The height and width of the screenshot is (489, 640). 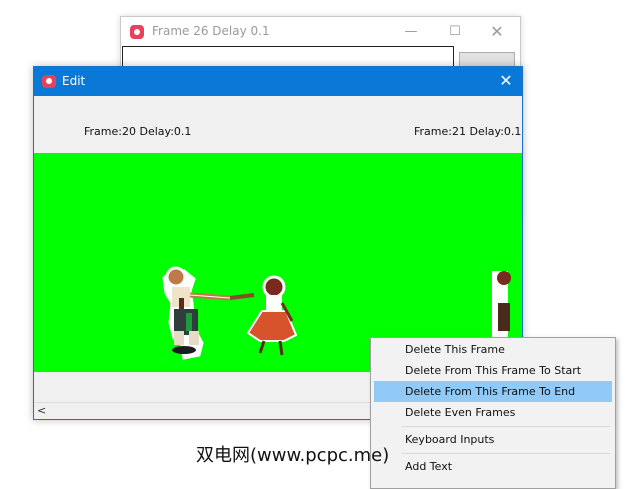 I want to click on menu-item-delete-to-end: Delete From This Frame To End, so click(x=493, y=391).